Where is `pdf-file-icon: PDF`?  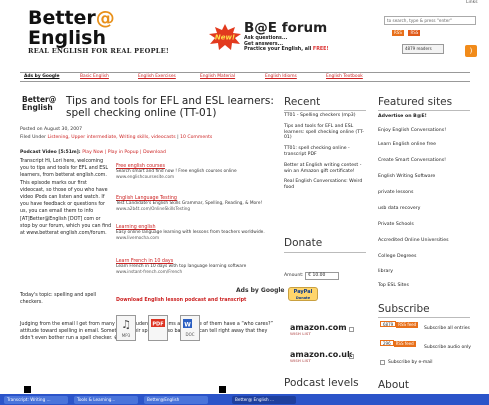
pdf-file-icon: PDF is located at coordinates (158, 328).